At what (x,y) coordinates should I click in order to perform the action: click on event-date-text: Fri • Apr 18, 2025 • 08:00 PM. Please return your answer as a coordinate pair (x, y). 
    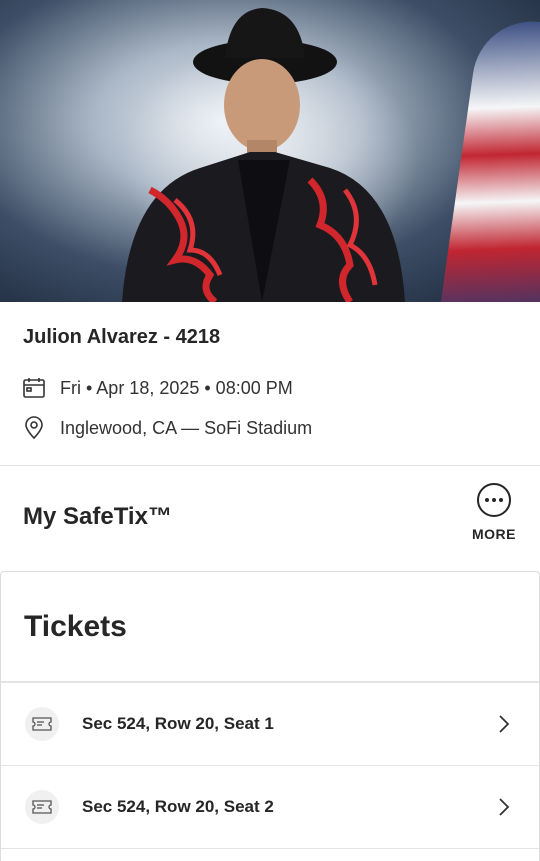
    Looking at the image, I should click on (176, 387).